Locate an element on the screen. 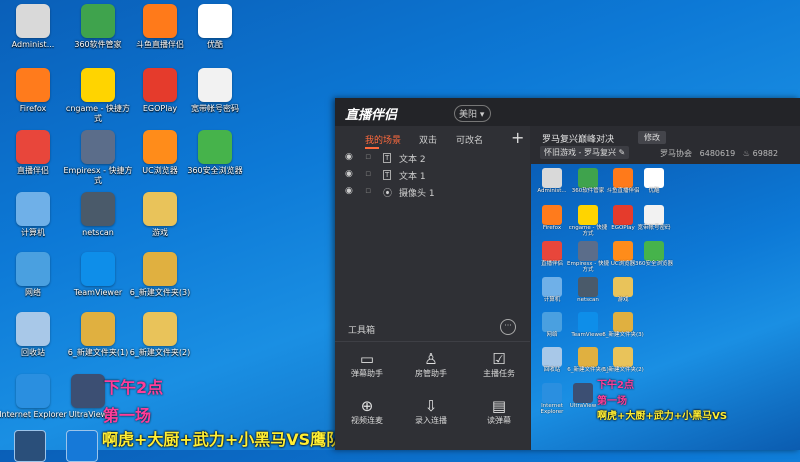 The height and width of the screenshot is (462, 800). tab-my-scenes: 我的场景 is located at coordinates (383, 139).